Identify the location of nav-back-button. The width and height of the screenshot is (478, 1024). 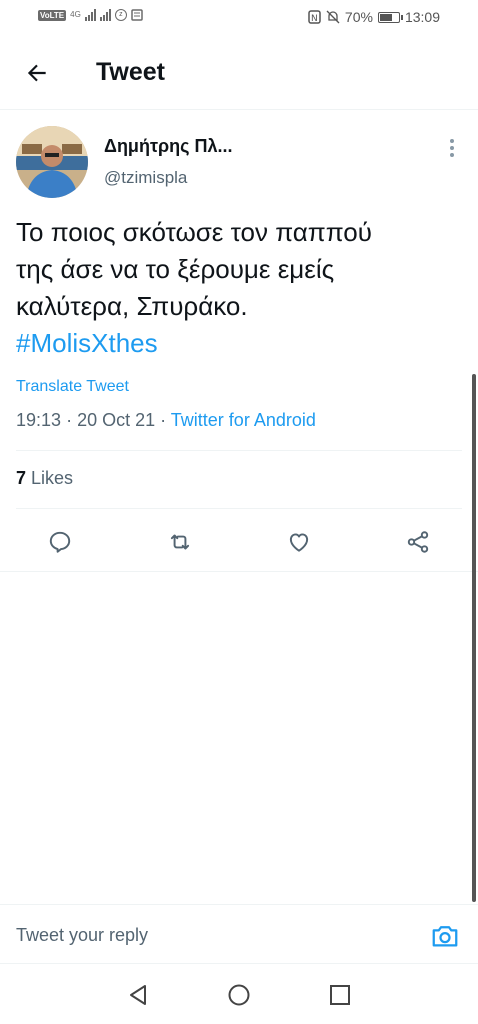
(138, 995).